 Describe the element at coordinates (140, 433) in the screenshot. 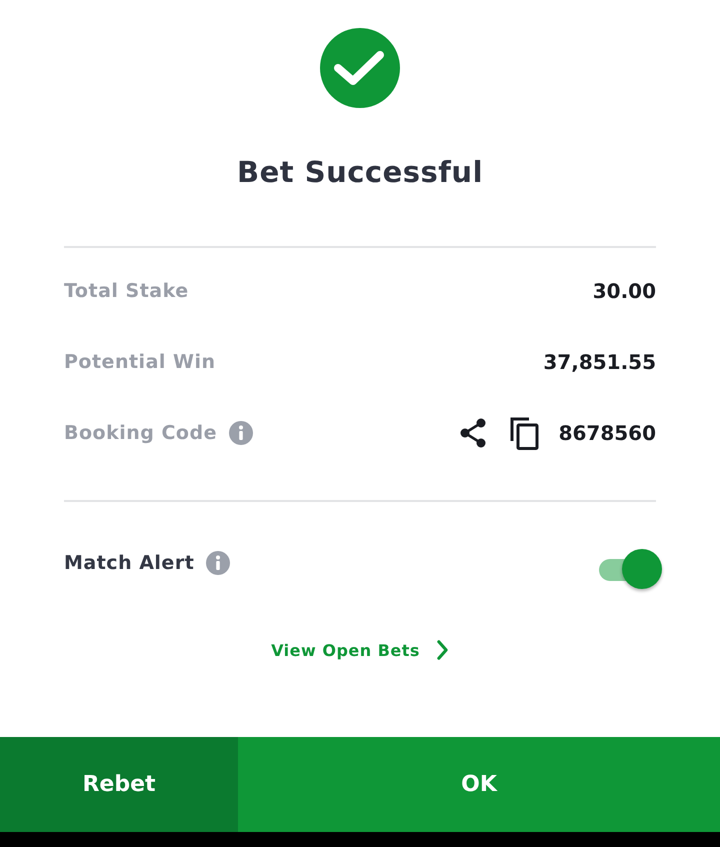

I see `detail-label: Booking Code` at that location.